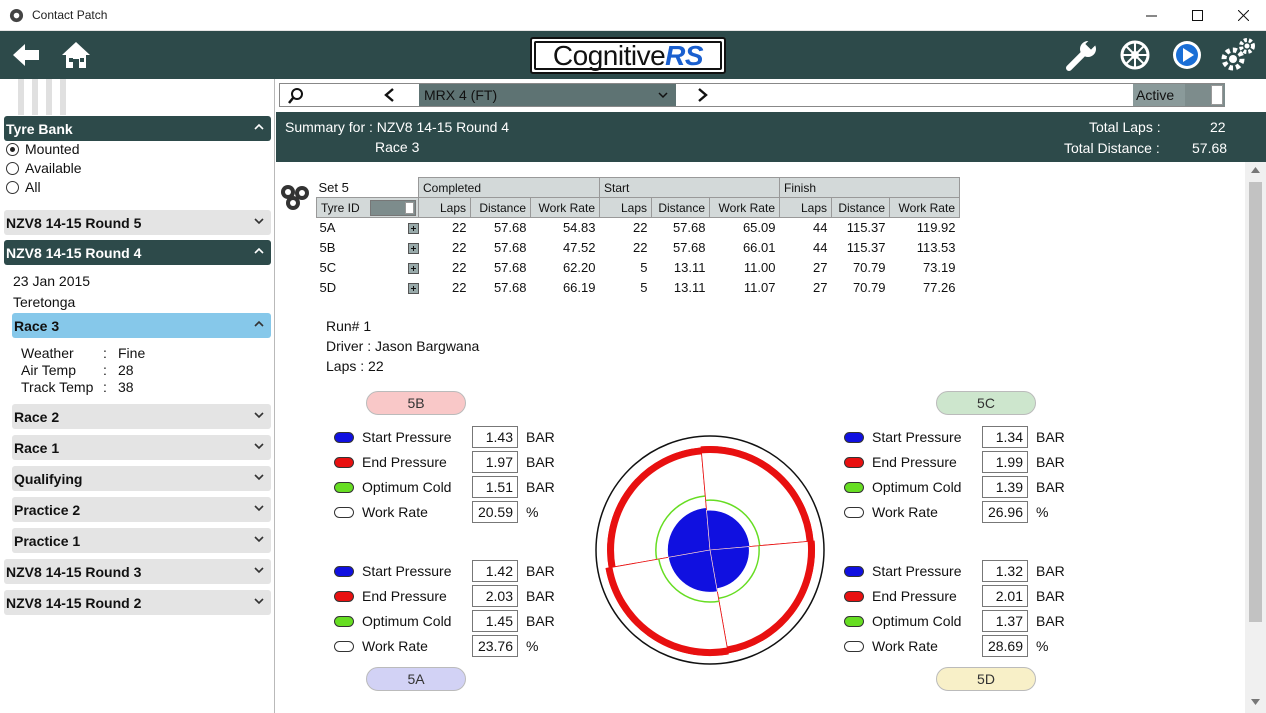 This screenshot has width=1266, height=713. Describe the element at coordinates (866, 228) in the screenshot. I see `table-cell: 115.37` at that location.